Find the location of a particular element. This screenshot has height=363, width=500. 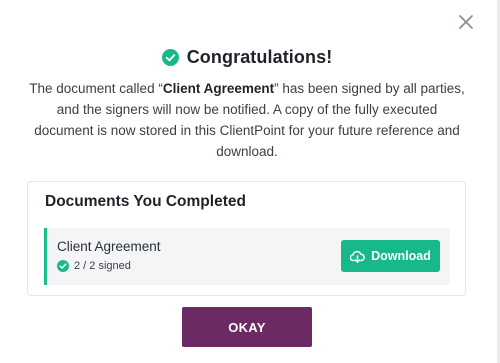

okay-button: OKAY is located at coordinates (247, 327).